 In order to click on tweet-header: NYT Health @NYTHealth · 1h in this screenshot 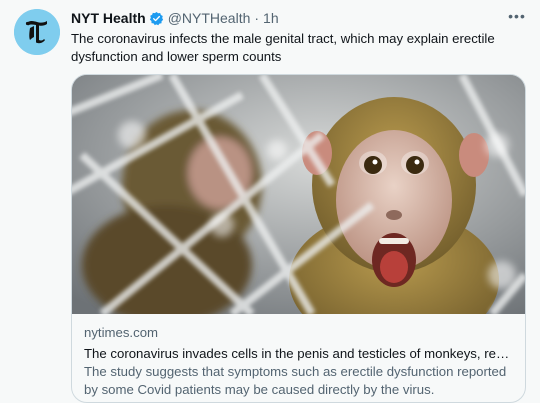, I will do `click(299, 18)`.